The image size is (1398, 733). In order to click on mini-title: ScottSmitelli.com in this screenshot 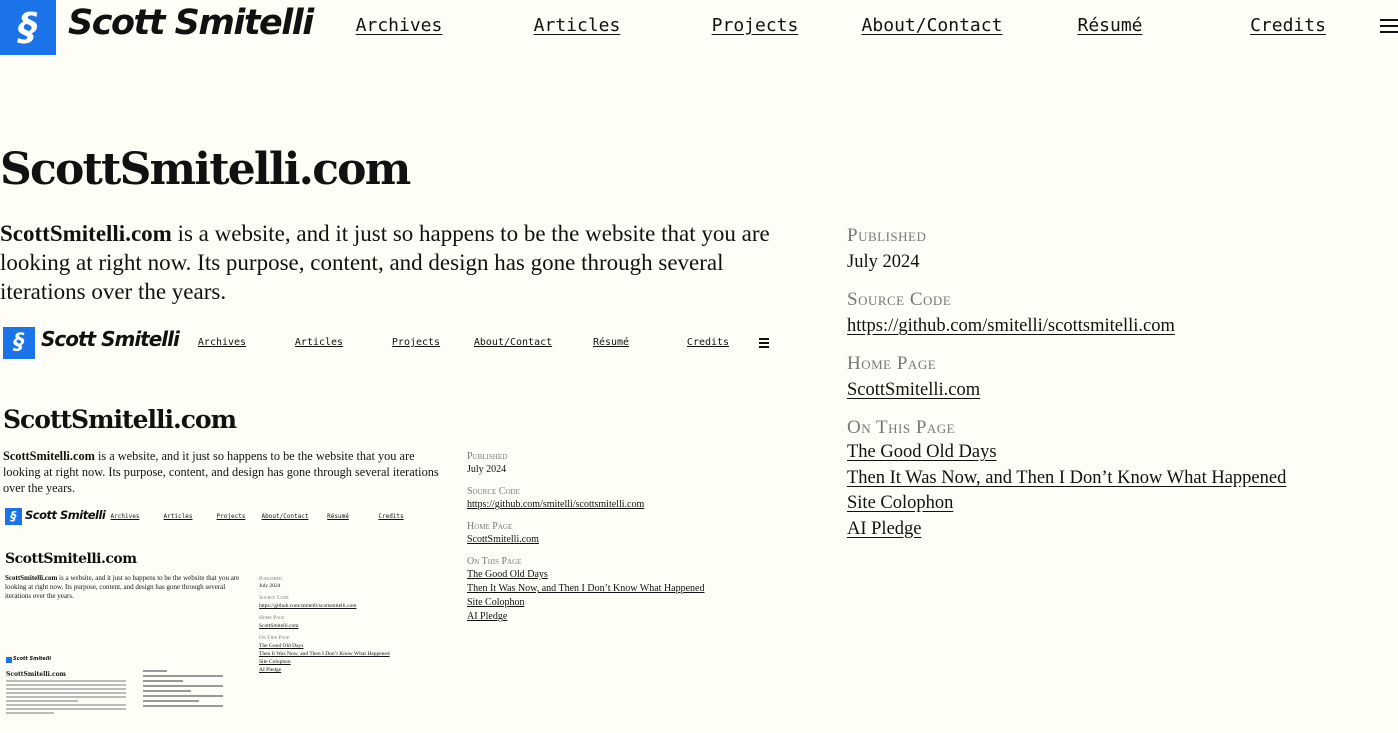, I will do `click(120, 419)`.